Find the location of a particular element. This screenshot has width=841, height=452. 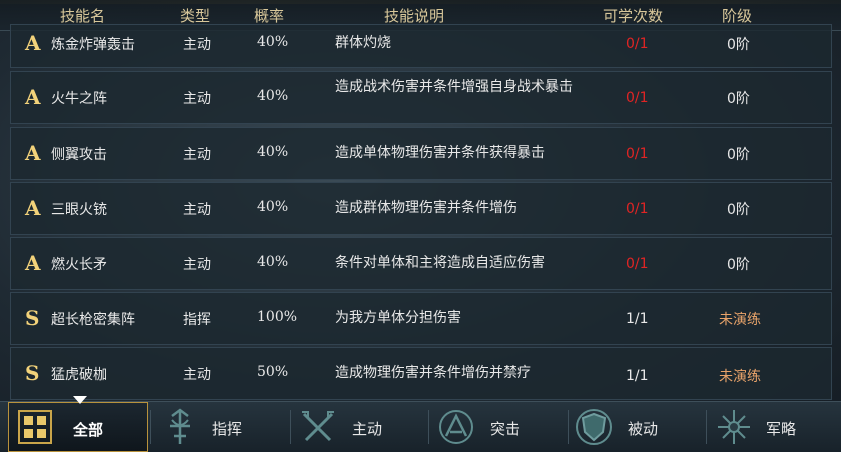

tab-label: 军略 is located at coordinates (781, 429).